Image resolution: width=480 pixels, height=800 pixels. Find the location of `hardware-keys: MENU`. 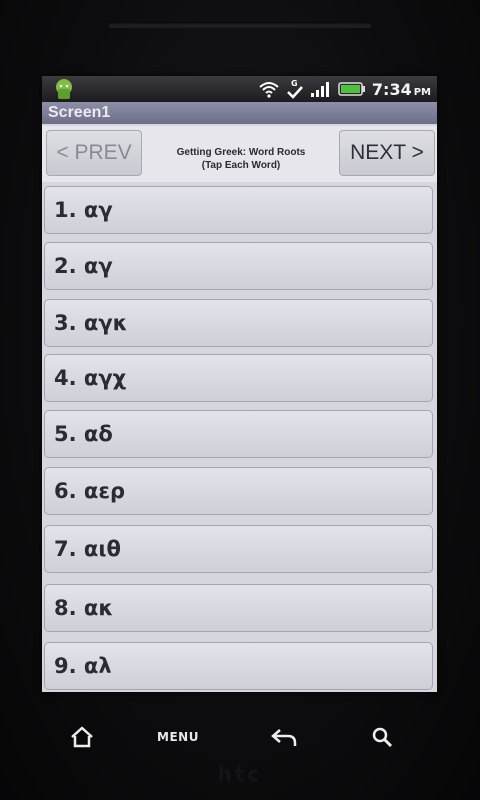

hardware-keys: MENU is located at coordinates (240, 738).